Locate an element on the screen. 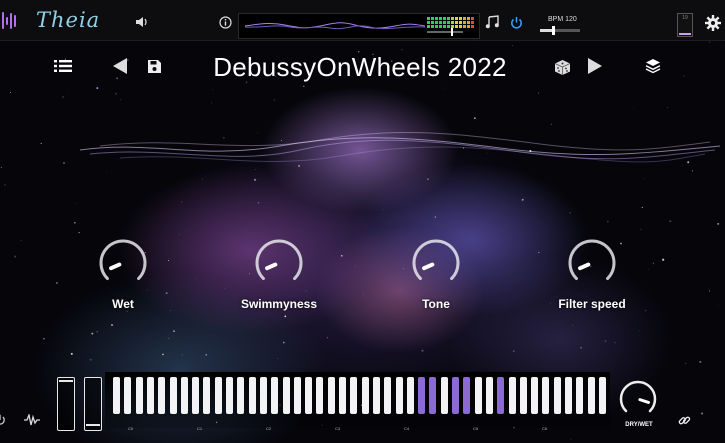  waveform-button is located at coordinates (32, 420).